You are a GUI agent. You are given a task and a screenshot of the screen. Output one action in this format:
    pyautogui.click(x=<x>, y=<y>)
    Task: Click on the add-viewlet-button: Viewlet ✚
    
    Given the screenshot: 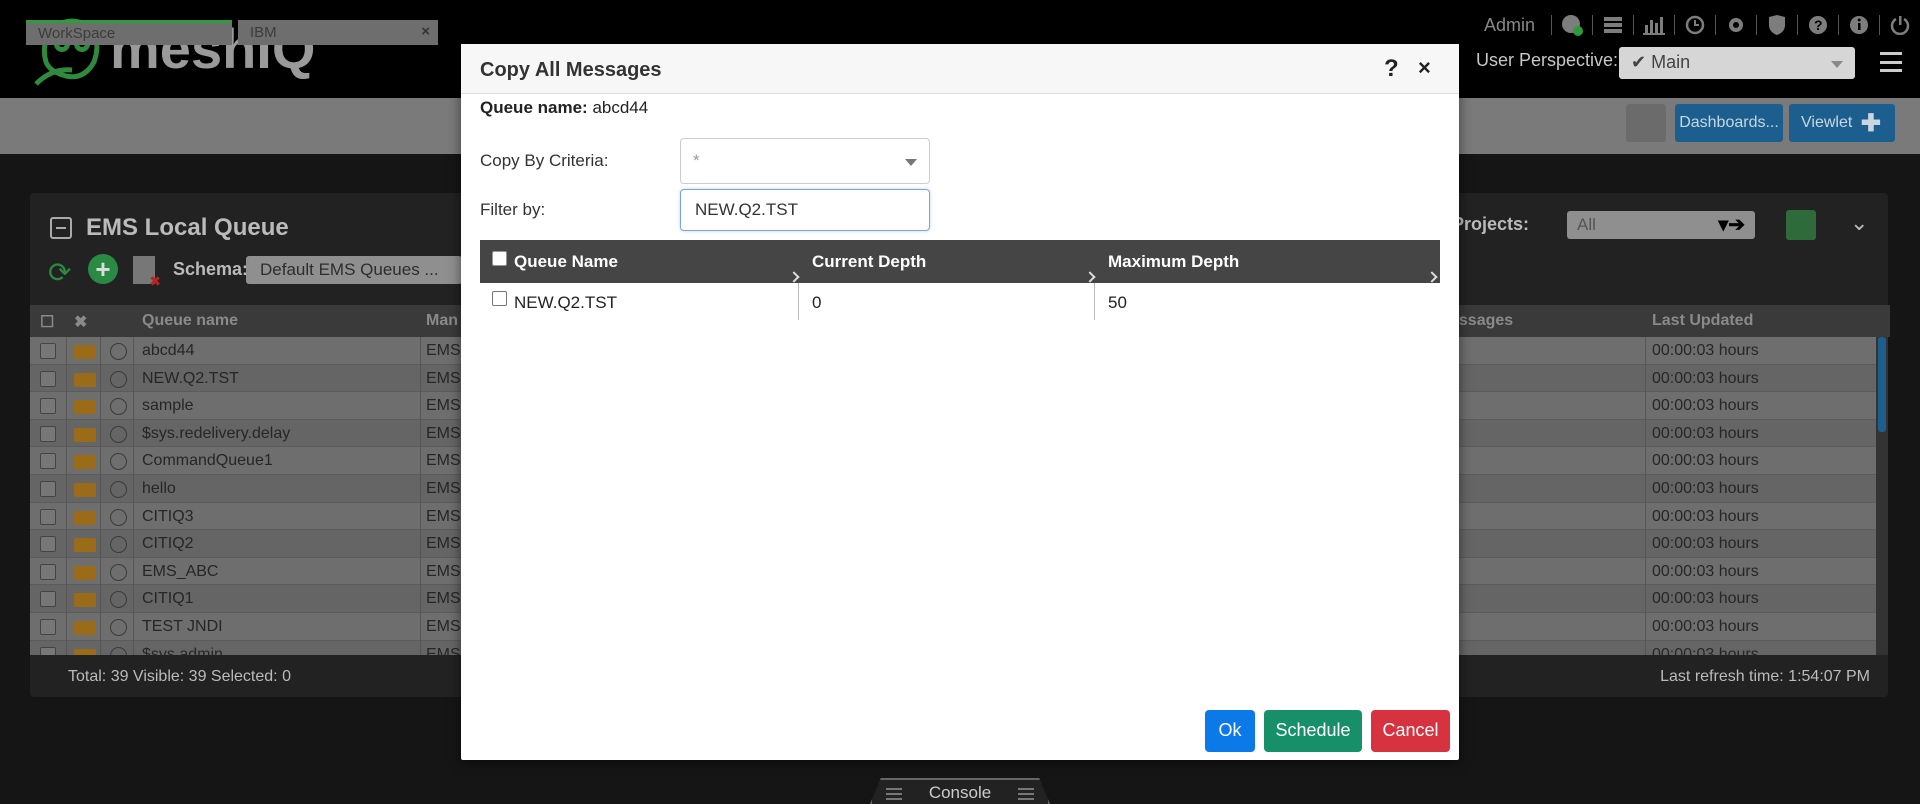 What is the action you would take?
    pyautogui.click(x=1842, y=123)
    